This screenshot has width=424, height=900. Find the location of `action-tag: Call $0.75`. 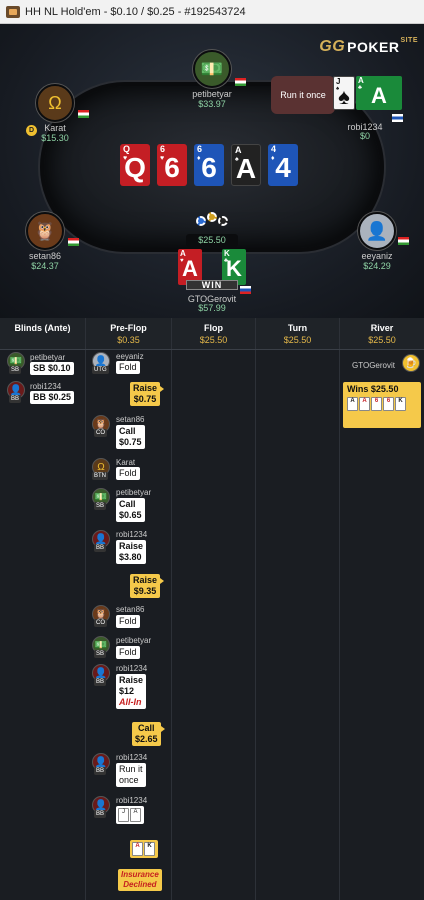

action-tag: Call $0.75 is located at coordinates (130, 437).